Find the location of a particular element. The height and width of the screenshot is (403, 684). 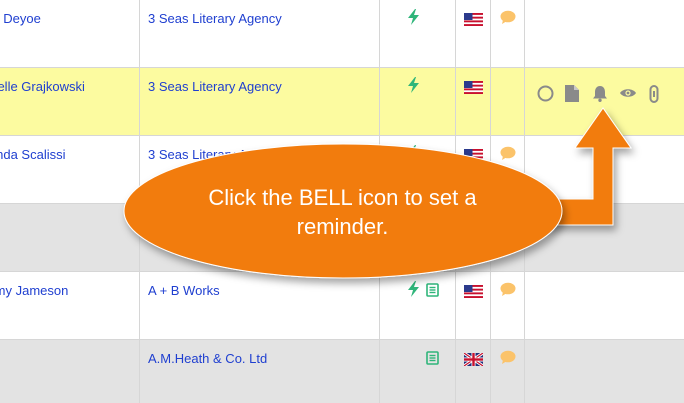

agency-link: A.M.Heath & Co. Ltd is located at coordinates (207, 358).